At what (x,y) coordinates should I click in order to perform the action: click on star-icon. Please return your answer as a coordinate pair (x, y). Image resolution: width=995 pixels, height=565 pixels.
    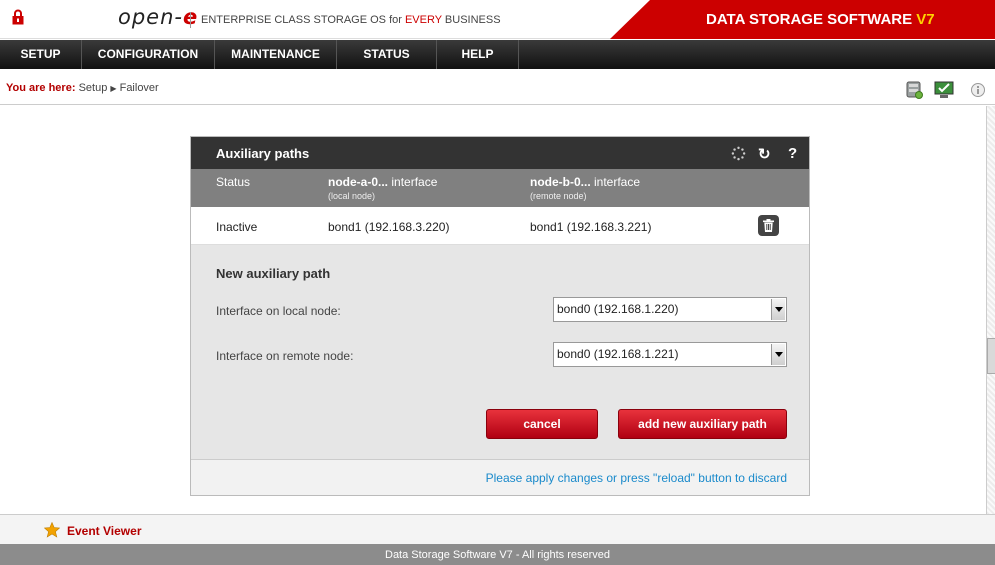
    Looking at the image, I should click on (52, 530).